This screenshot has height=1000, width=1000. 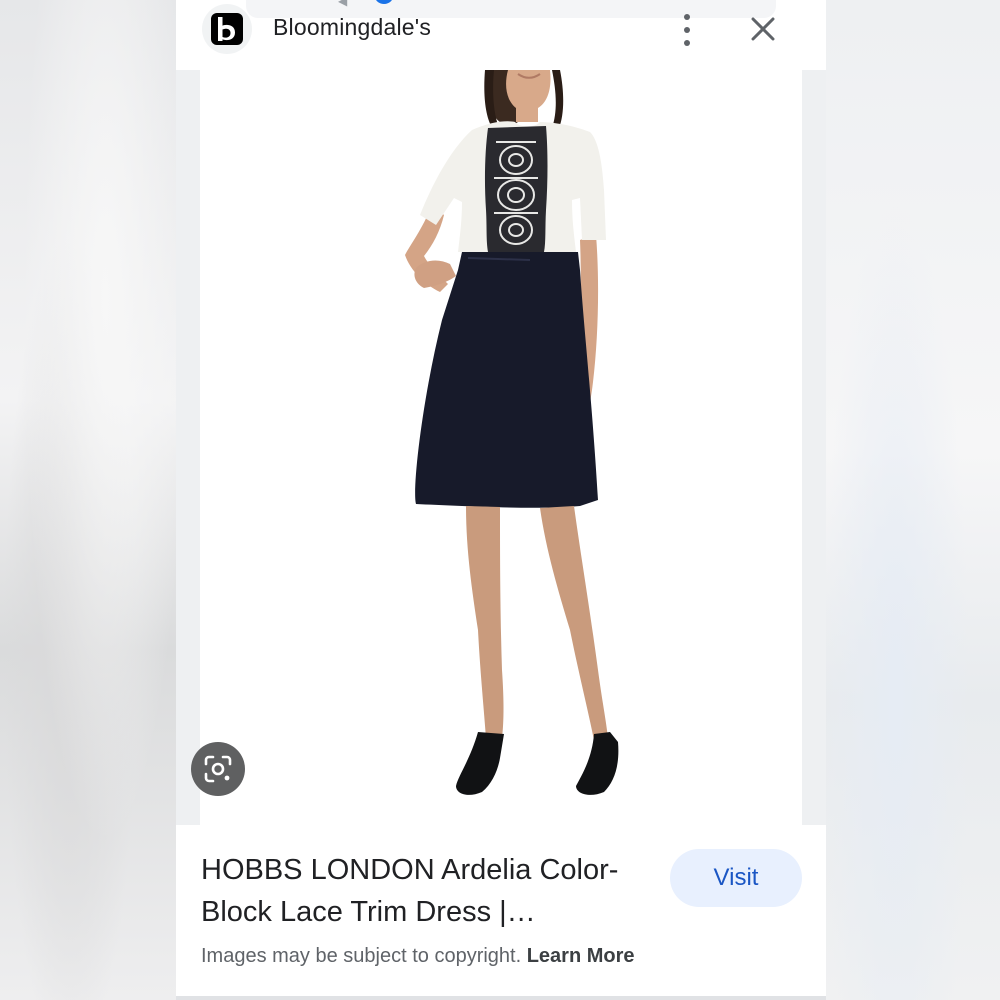 I want to click on preview-header: ◀ Bloomingdale's, so click(x=501, y=35).